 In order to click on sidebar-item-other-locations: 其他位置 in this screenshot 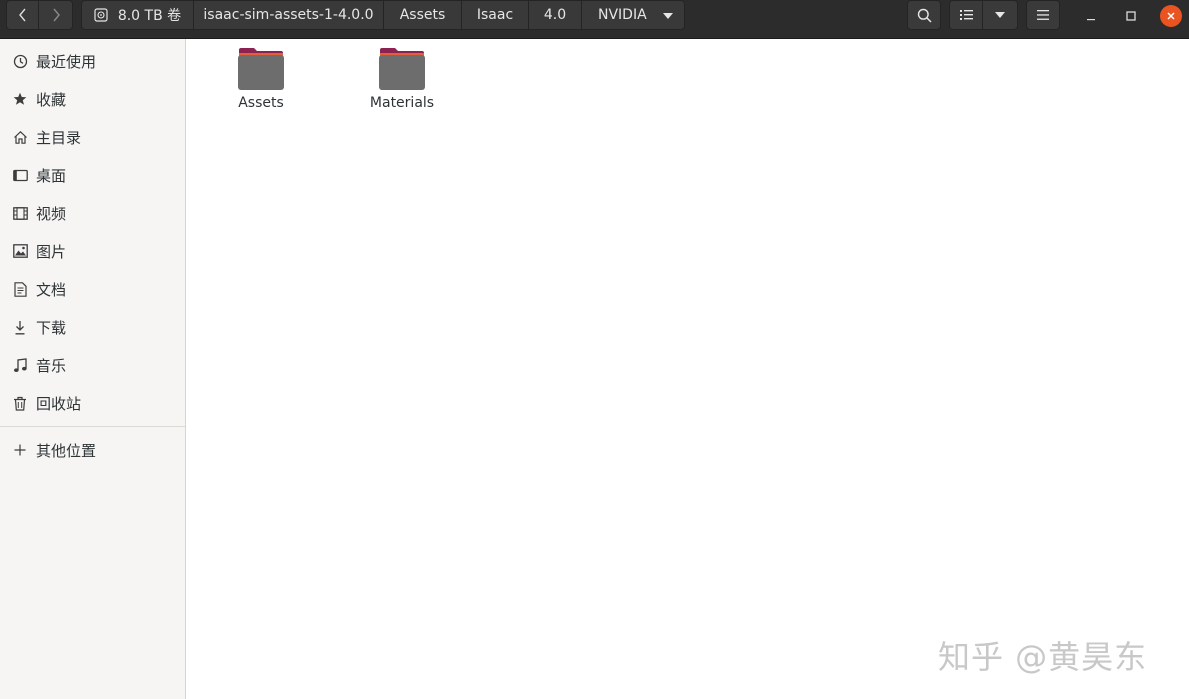, I will do `click(92, 450)`.